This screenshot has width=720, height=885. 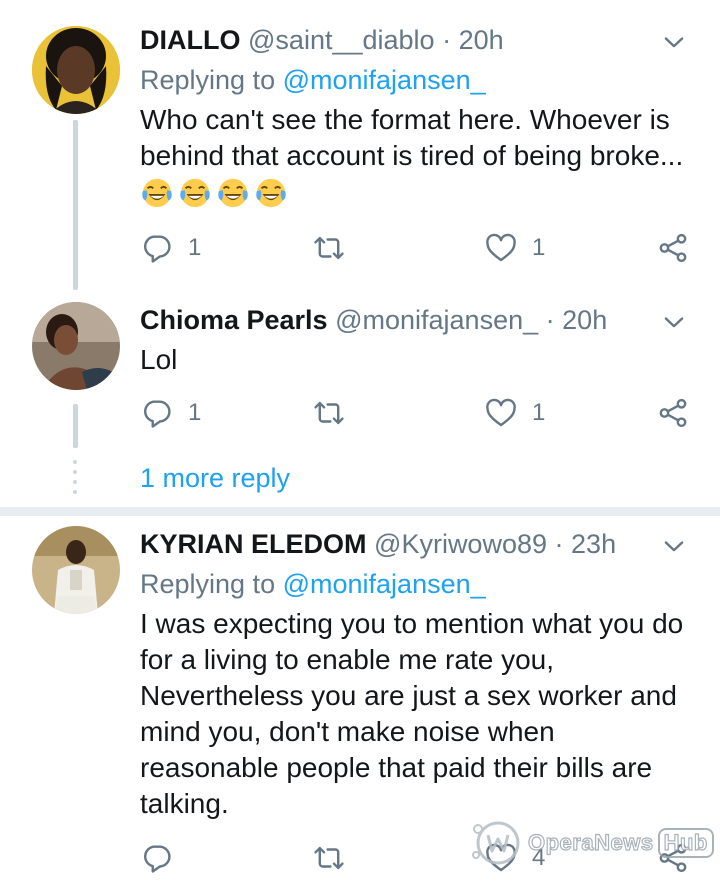 I want to click on user-handle: @saint__diablo, so click(x=341, y=40).